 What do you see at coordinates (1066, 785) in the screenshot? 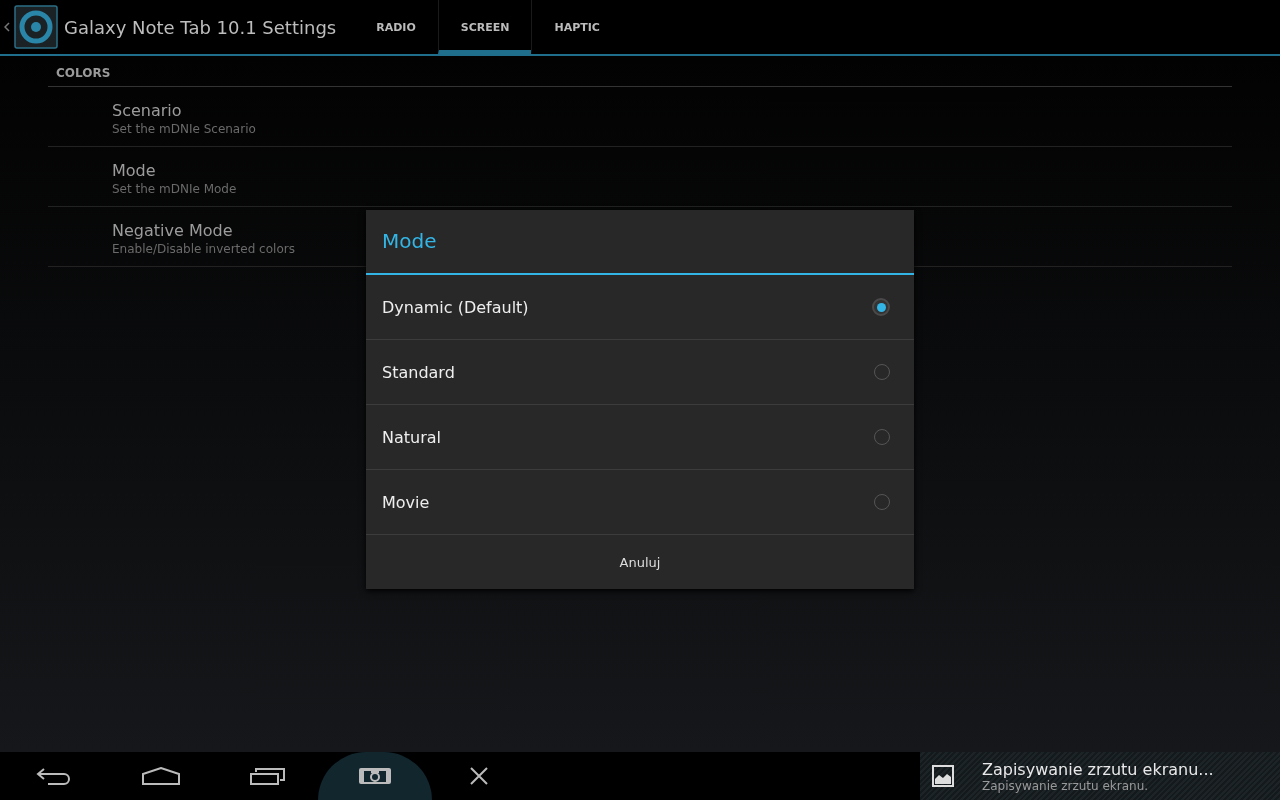
I see `notification-text: Zapisywanie zrzutu ekranu.` at bounding box center [1066, 785].